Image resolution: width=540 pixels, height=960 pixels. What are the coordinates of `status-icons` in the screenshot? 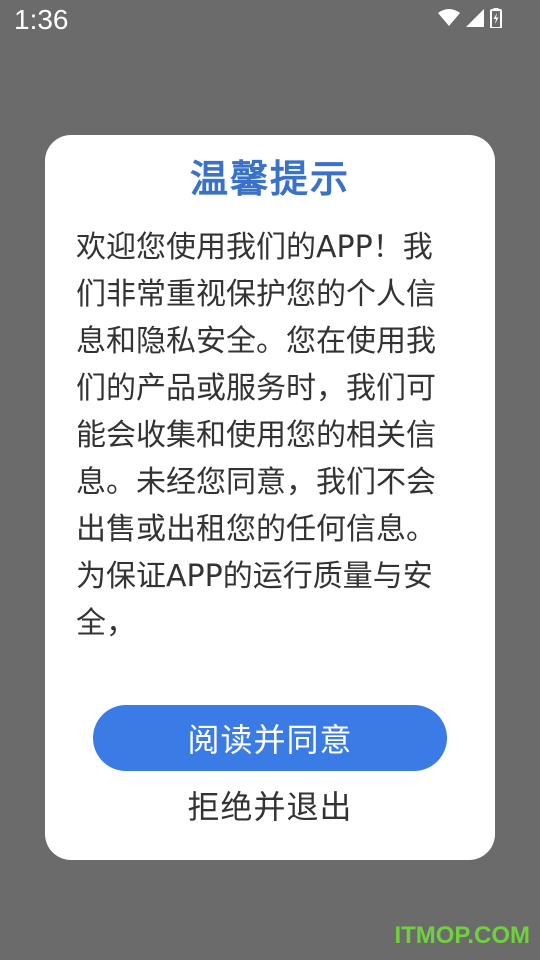 It's located at (470, 18).